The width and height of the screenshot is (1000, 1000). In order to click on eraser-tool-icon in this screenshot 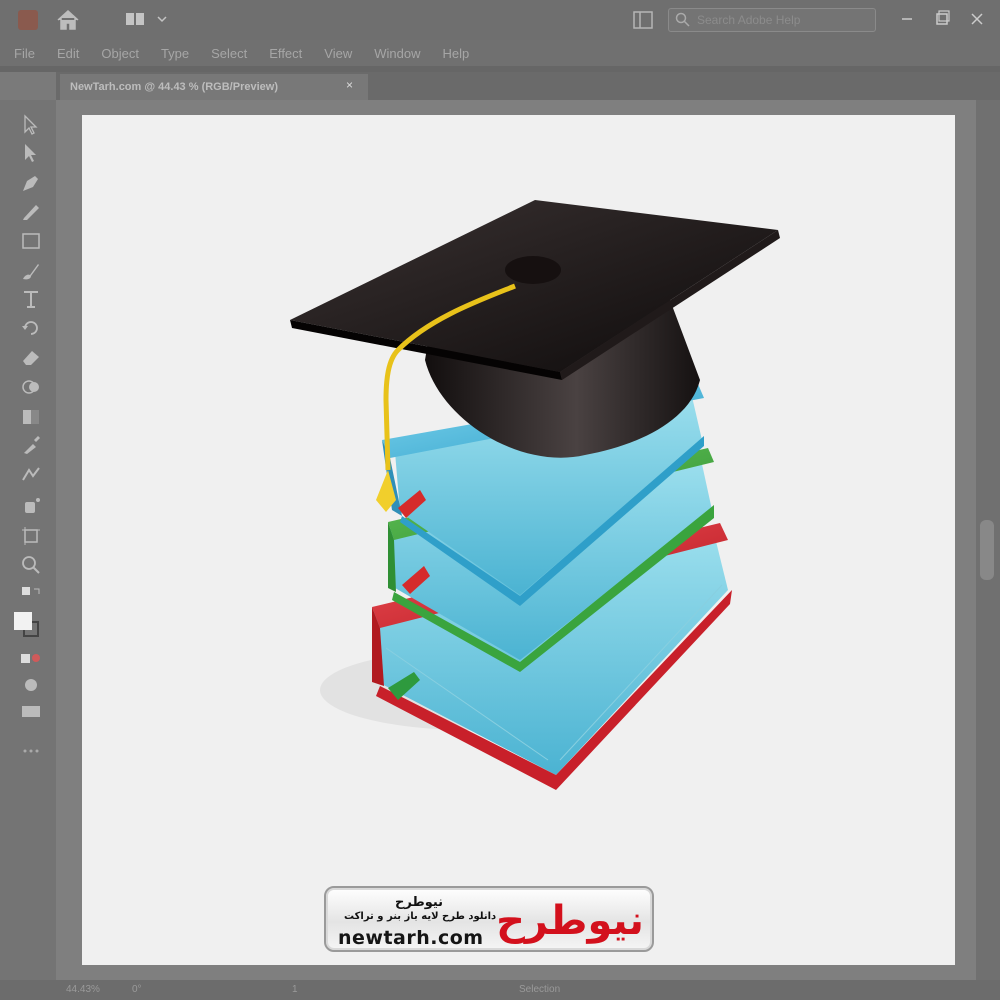, I will do `click(31, 357)`.